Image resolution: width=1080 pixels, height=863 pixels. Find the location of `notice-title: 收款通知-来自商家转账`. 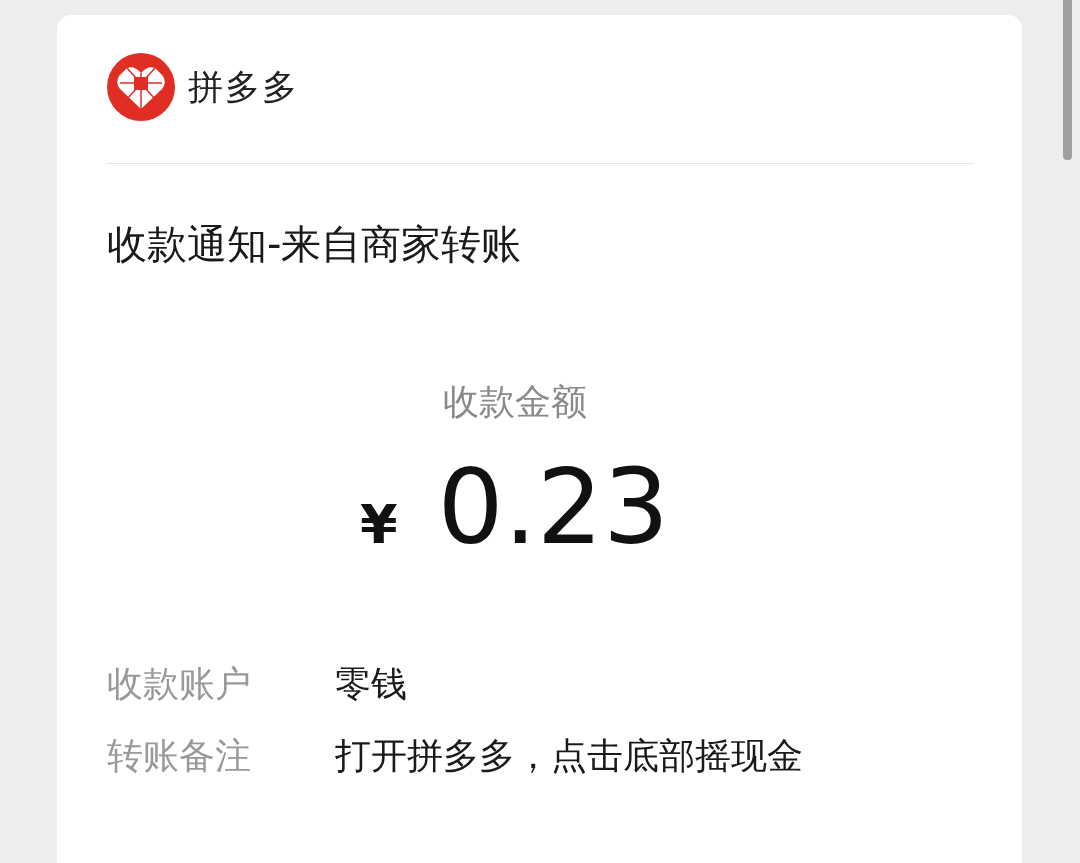

notice-title: 收款通知-来自商家转账 is located at coordinates (315, 244).